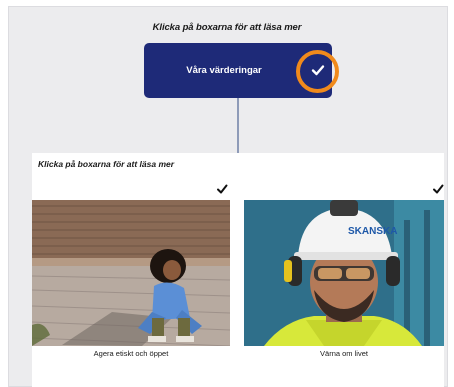 The width and height of the screenshot is (454, 387). What do you see at coordinates (131, 353) in the screenshot?
I see `value-card-caption: Agera etiskt och öppet` at bounding box center [131, 353].